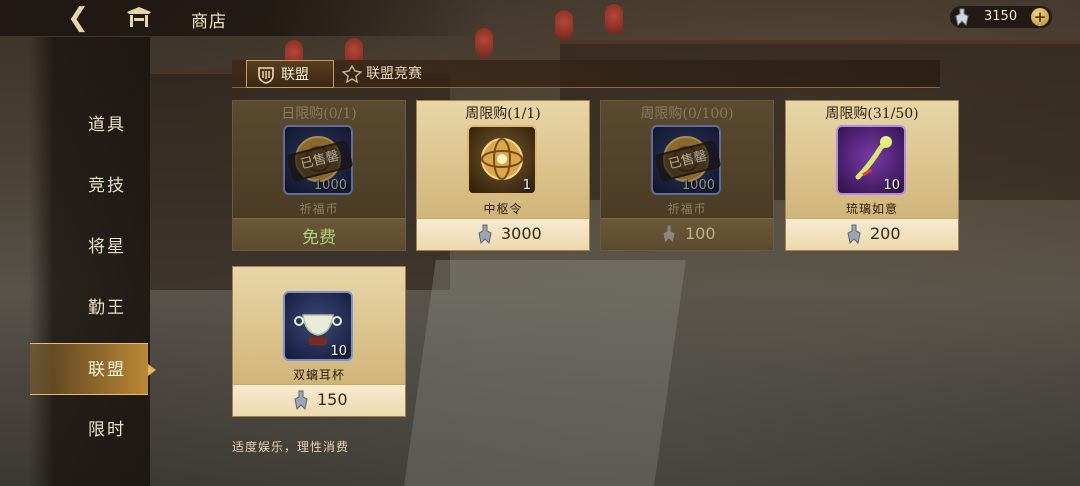  What do you see at coordinates (139, 17) in the screenshot?
I see `gate-icon` at bounding box center [139, 17].